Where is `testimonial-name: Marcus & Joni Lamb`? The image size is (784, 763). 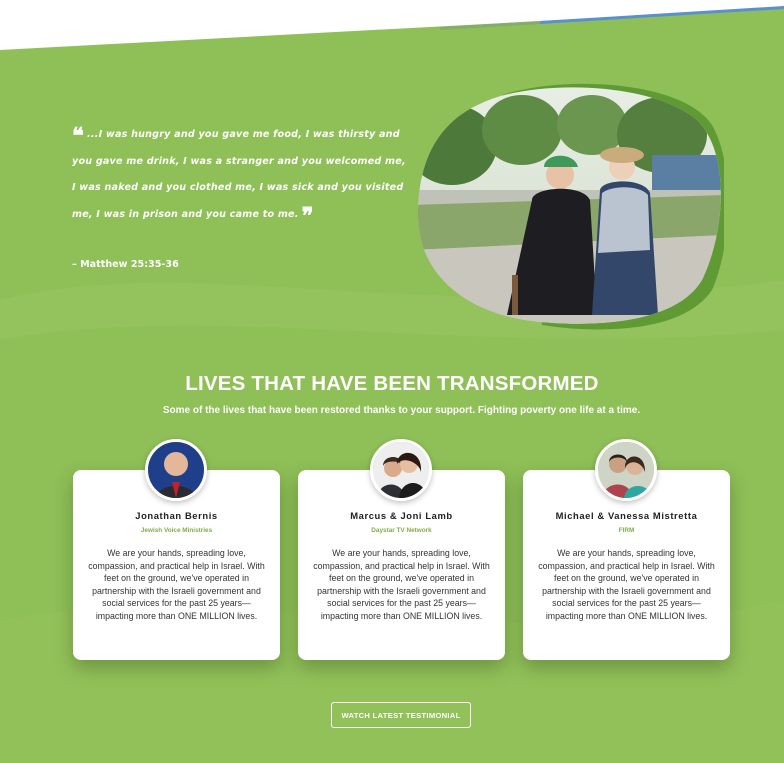 testimonial-name: Marcus & Joni Lamb is located at coordinates (401, 515).